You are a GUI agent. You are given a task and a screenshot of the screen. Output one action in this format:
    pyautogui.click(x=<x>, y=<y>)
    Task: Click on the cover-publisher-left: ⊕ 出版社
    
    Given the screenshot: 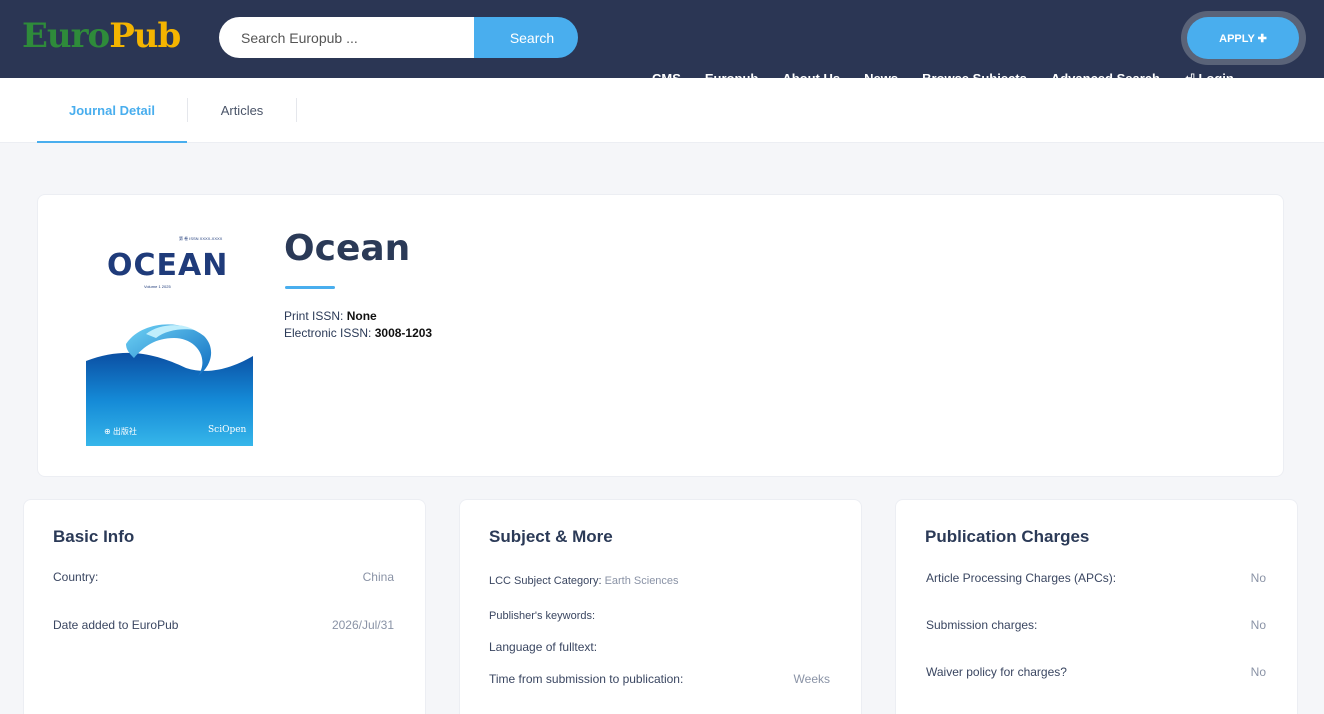 What is the action you would take?
    pyautogui.click(x=120, y=431)
    